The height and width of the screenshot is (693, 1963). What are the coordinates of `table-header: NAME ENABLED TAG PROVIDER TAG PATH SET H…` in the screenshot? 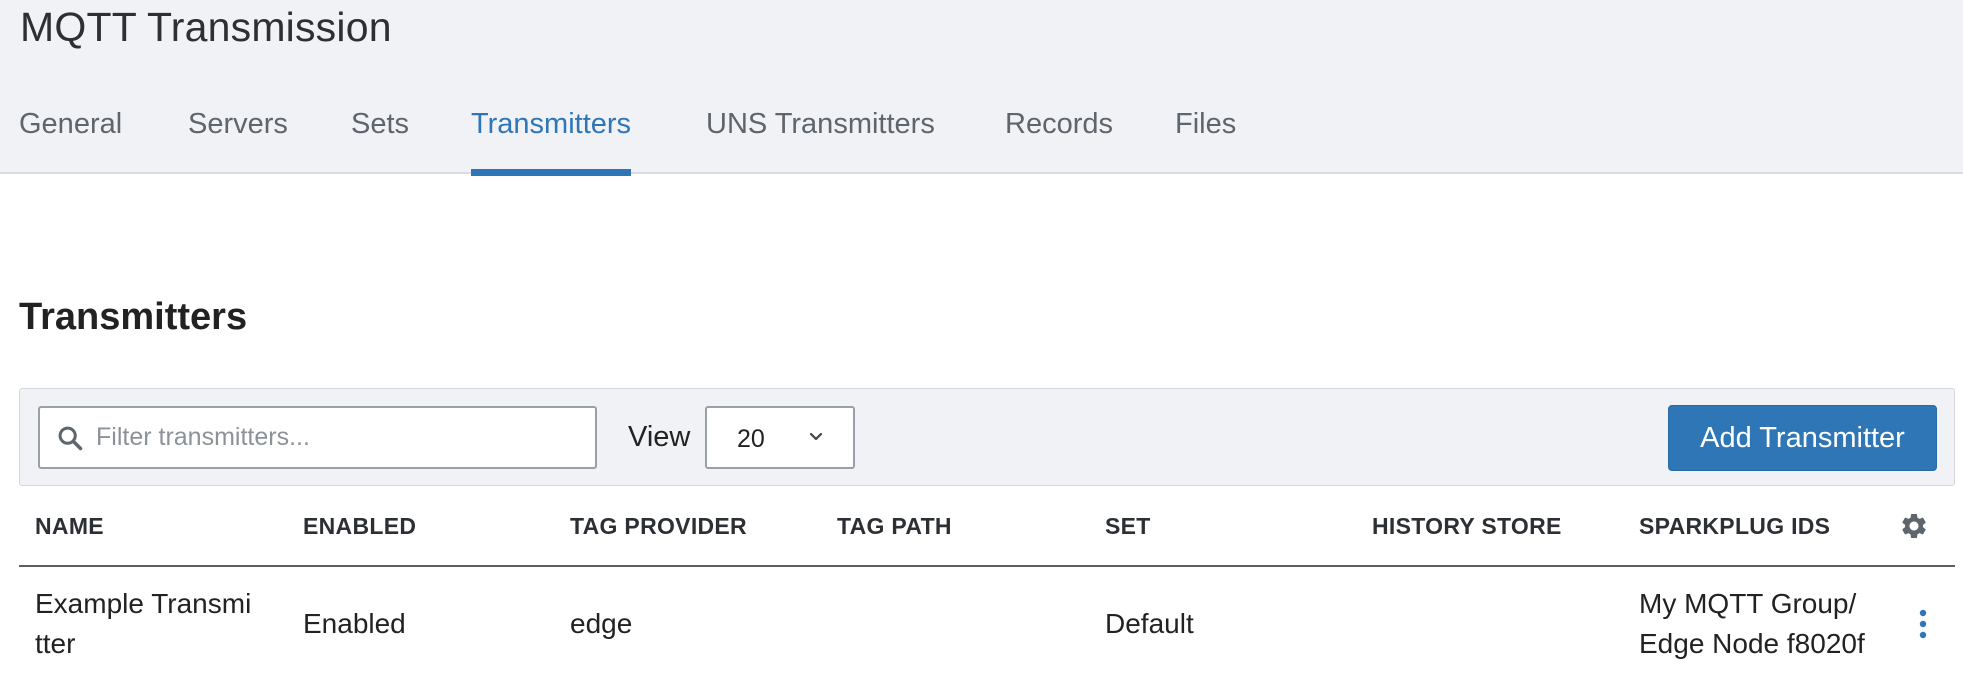 It's located at (987, 526).